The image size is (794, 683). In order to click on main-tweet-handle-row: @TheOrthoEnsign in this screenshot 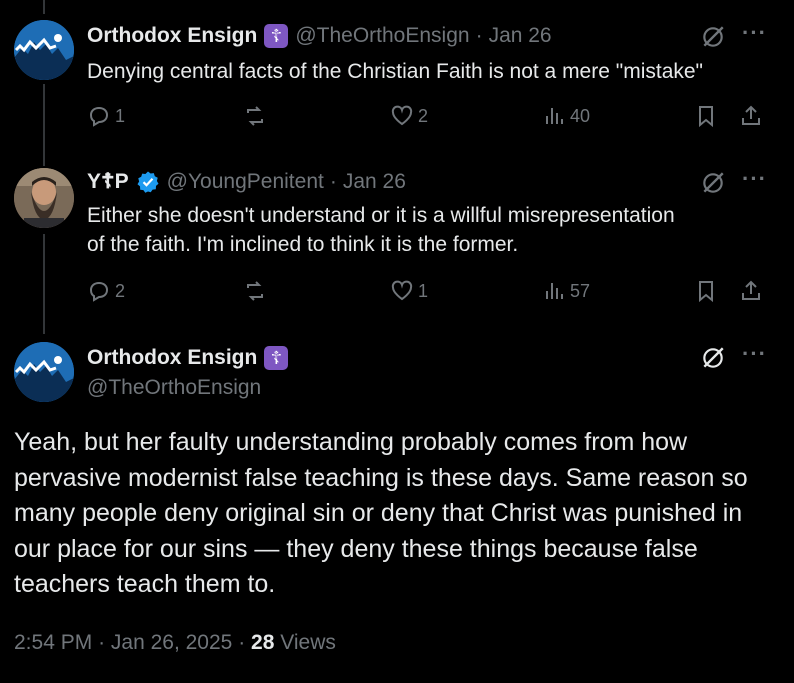, I will do `click(174, 388)`.